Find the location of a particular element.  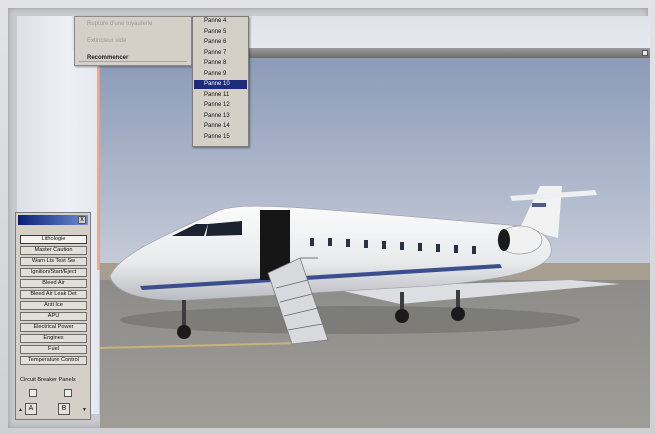

system-button-bleed-air-leak: Bleed Air Leak Det is located at coordinates (53, 294).